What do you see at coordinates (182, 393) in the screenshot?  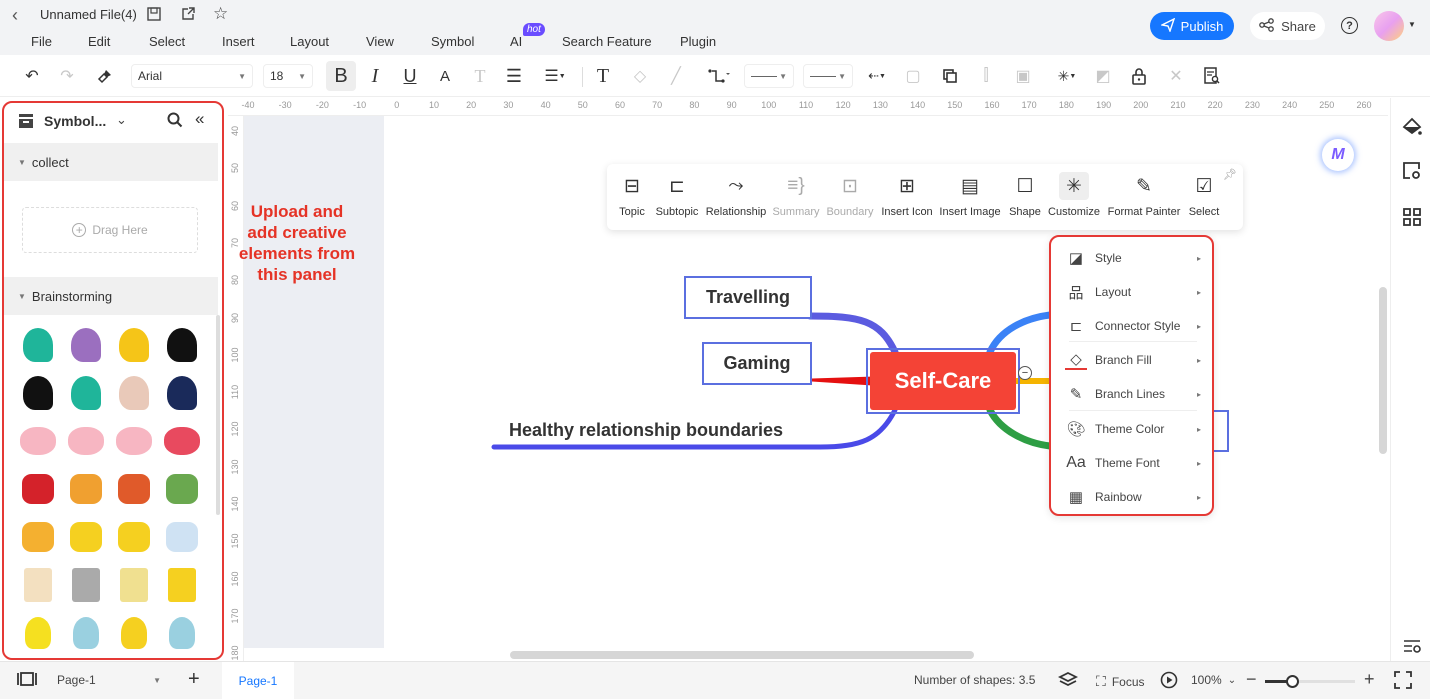 I see `symbol-head-brain-navy` at bounding box center [182, 393].